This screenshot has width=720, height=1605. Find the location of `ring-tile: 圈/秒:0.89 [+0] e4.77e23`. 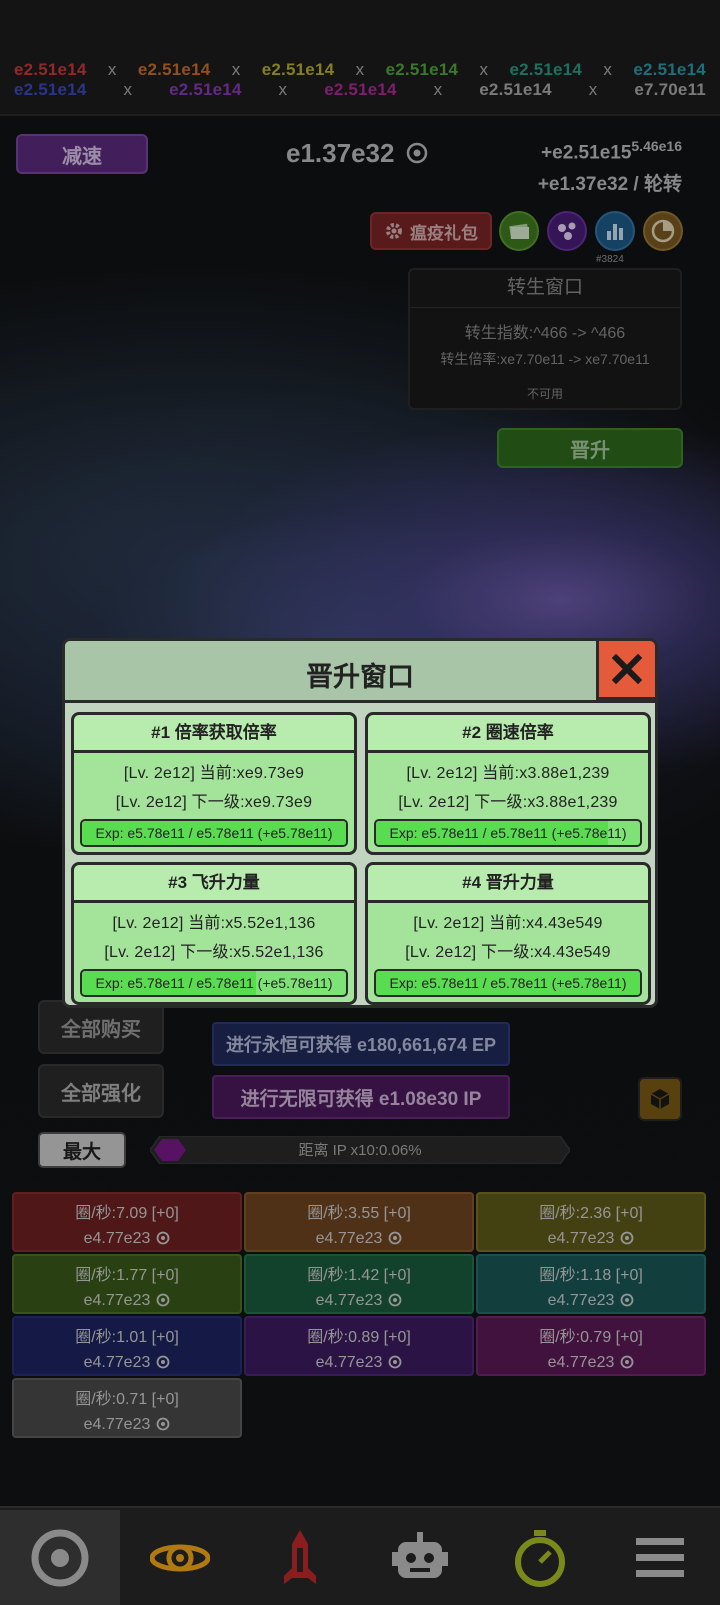

ring-tile: 圈/秒:0.89 [+0] e4.77e23 is located at coordinates (359, 1346).